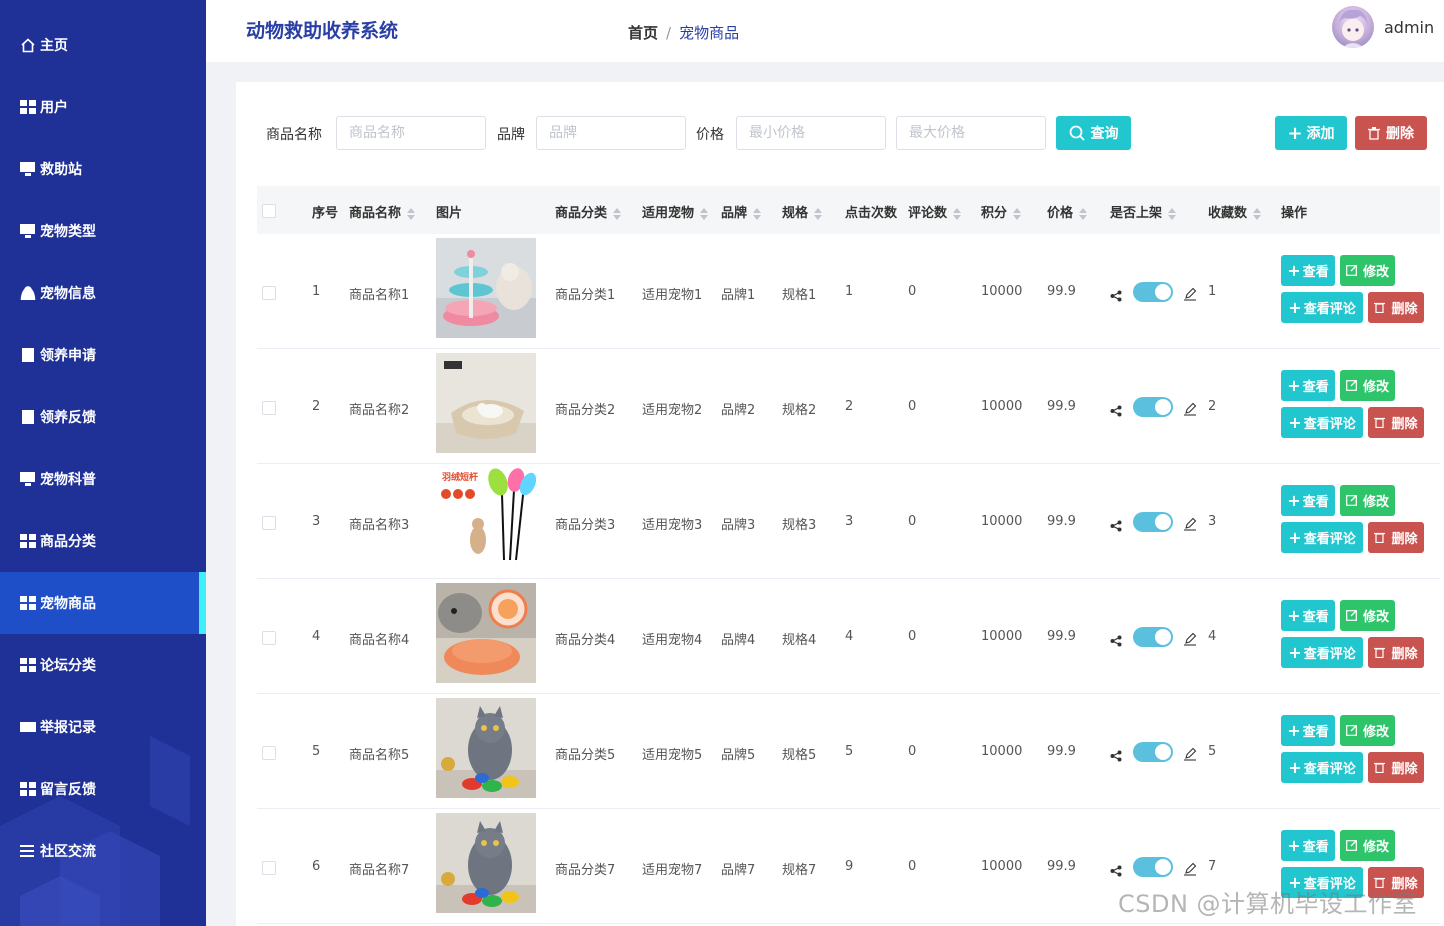 The image size is (1444, 926). I want to click on max-price-input, so click(971, 133).